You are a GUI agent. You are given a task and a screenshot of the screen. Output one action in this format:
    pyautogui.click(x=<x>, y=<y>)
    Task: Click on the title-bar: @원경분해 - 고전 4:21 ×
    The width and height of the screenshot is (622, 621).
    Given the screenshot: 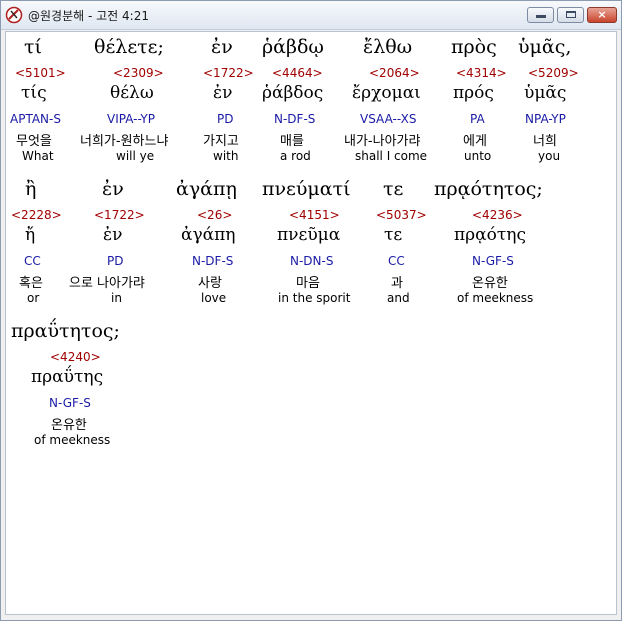 What is the action you would take?
    pyautogui.click(x=311, y=15)
    